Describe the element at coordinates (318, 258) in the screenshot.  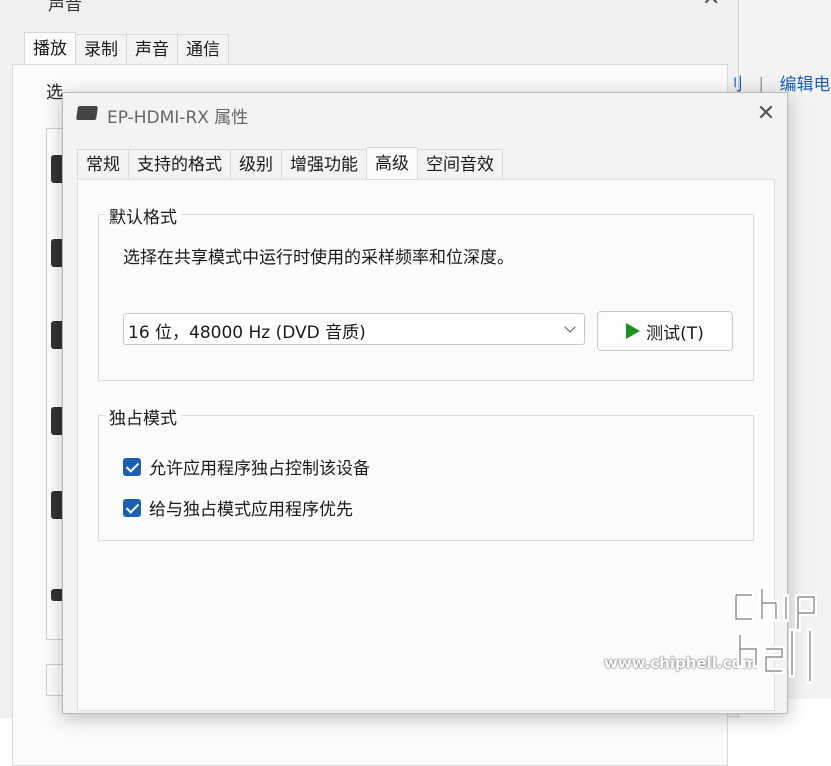
I see `default-format-description: 选择在共享模式中运行时使用的采样频率和位深度。` at that location.